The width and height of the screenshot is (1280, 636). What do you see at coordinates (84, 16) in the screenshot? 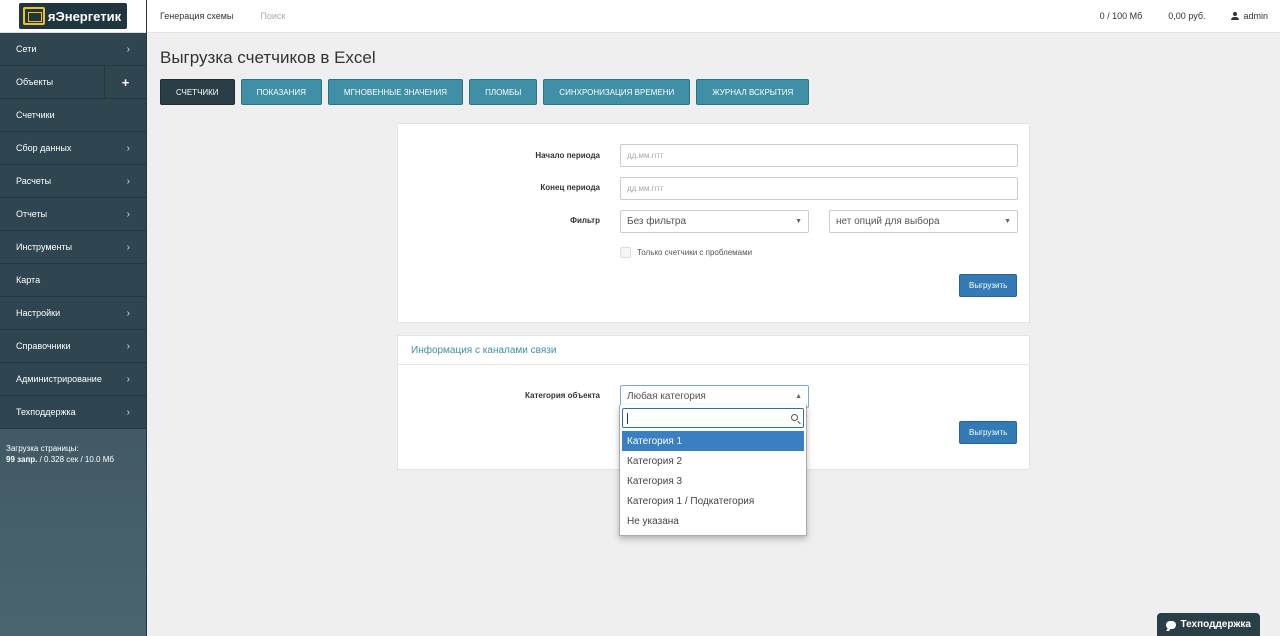
I see `logo-text: яЭнергетик` at bounding box center [84, 16].